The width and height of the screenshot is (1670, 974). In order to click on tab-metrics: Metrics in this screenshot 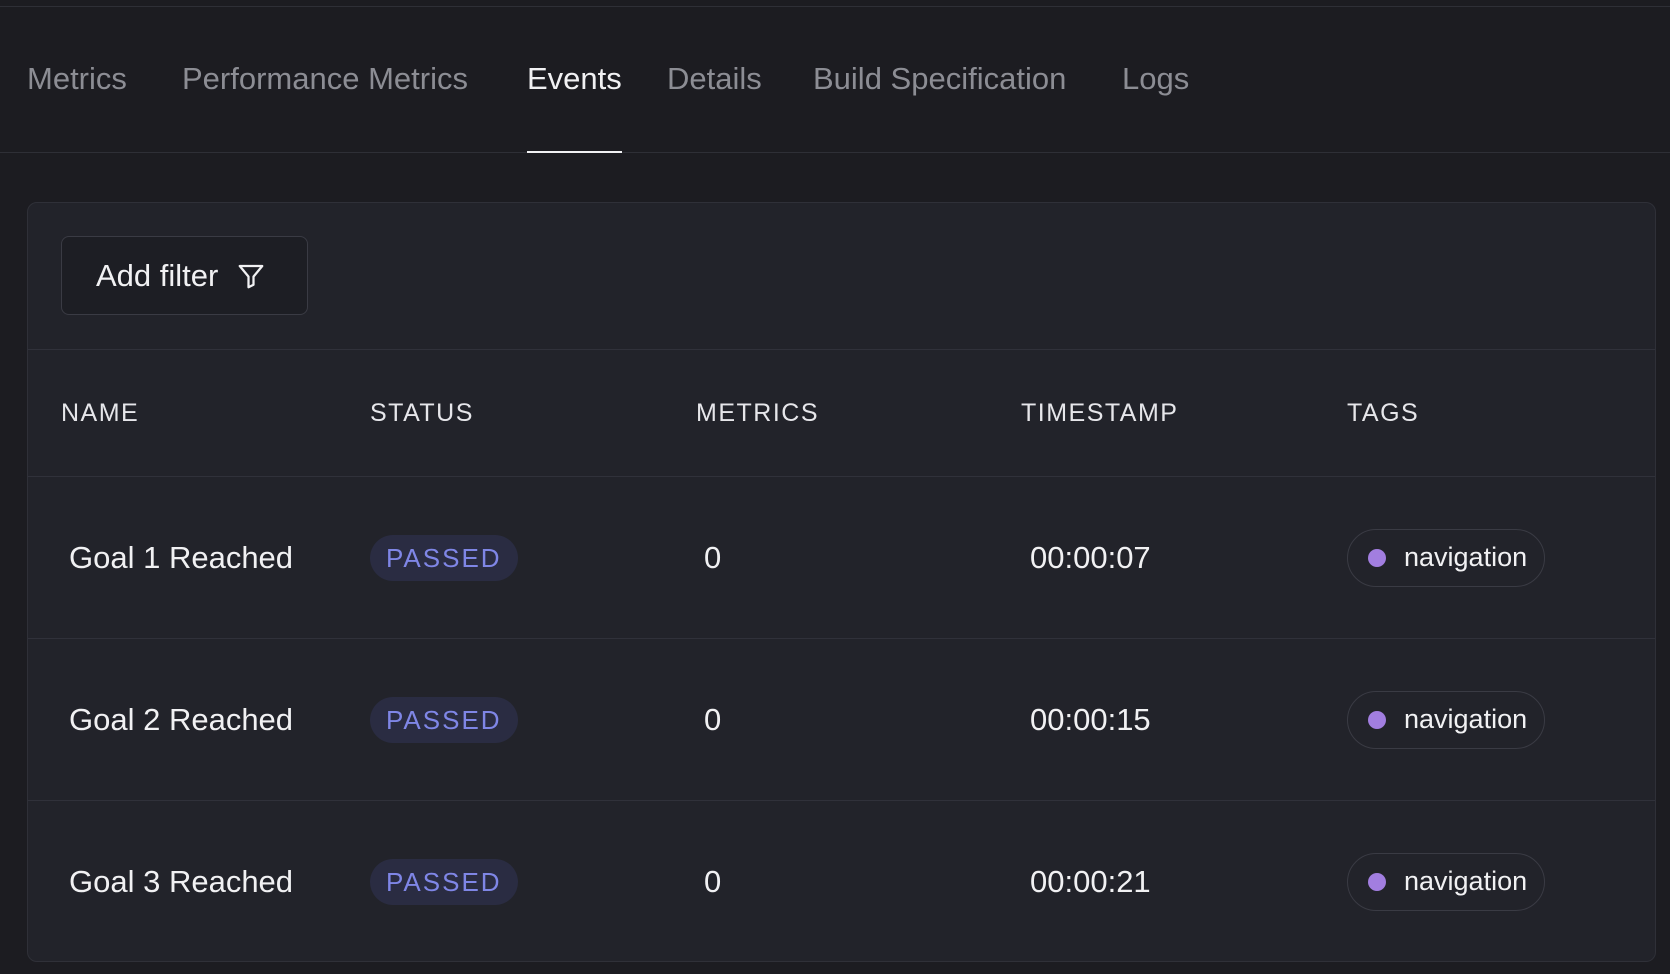, I will do `click(77, 79)`.